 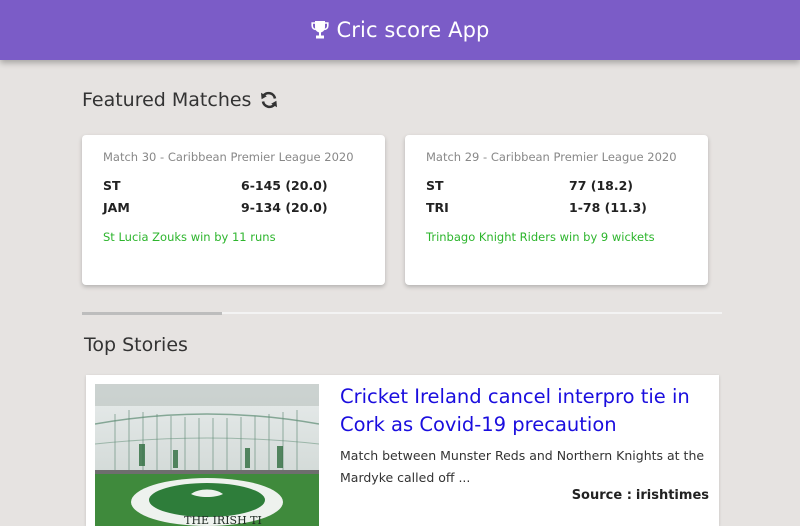 I want to click on app-title: Cric score App, so click(x=413, y=30).